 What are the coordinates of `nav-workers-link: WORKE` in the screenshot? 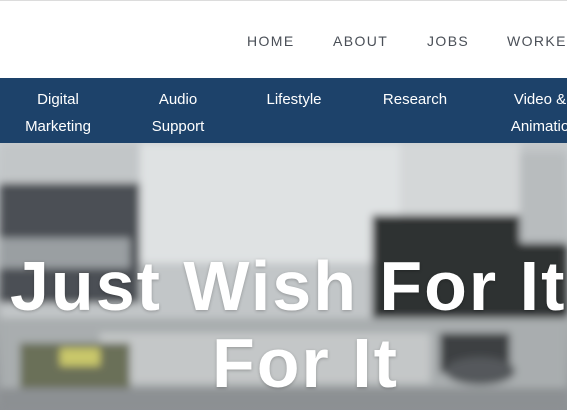 It's located at (537, 41).